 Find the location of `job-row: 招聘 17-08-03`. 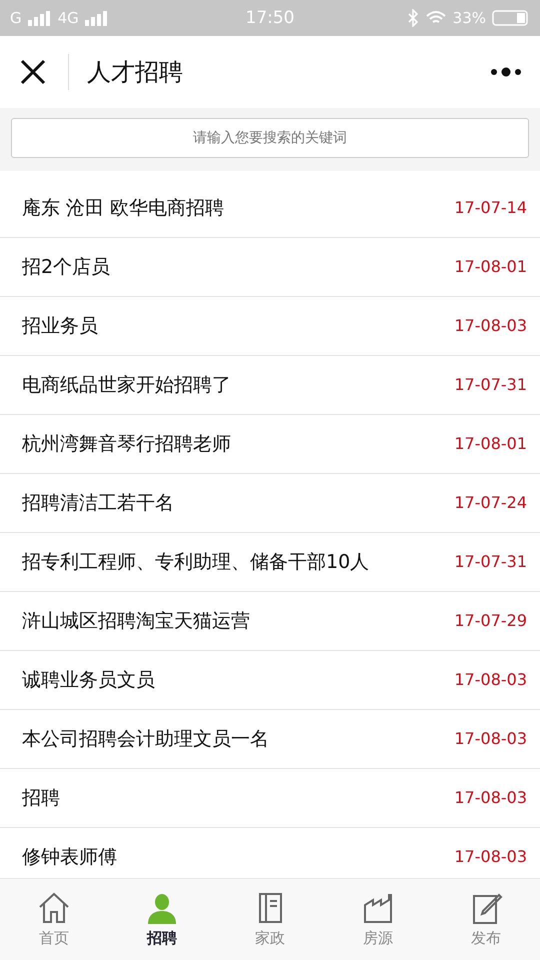

job-row: 招聘 17-08-03 is located at coordinates (270, 798).